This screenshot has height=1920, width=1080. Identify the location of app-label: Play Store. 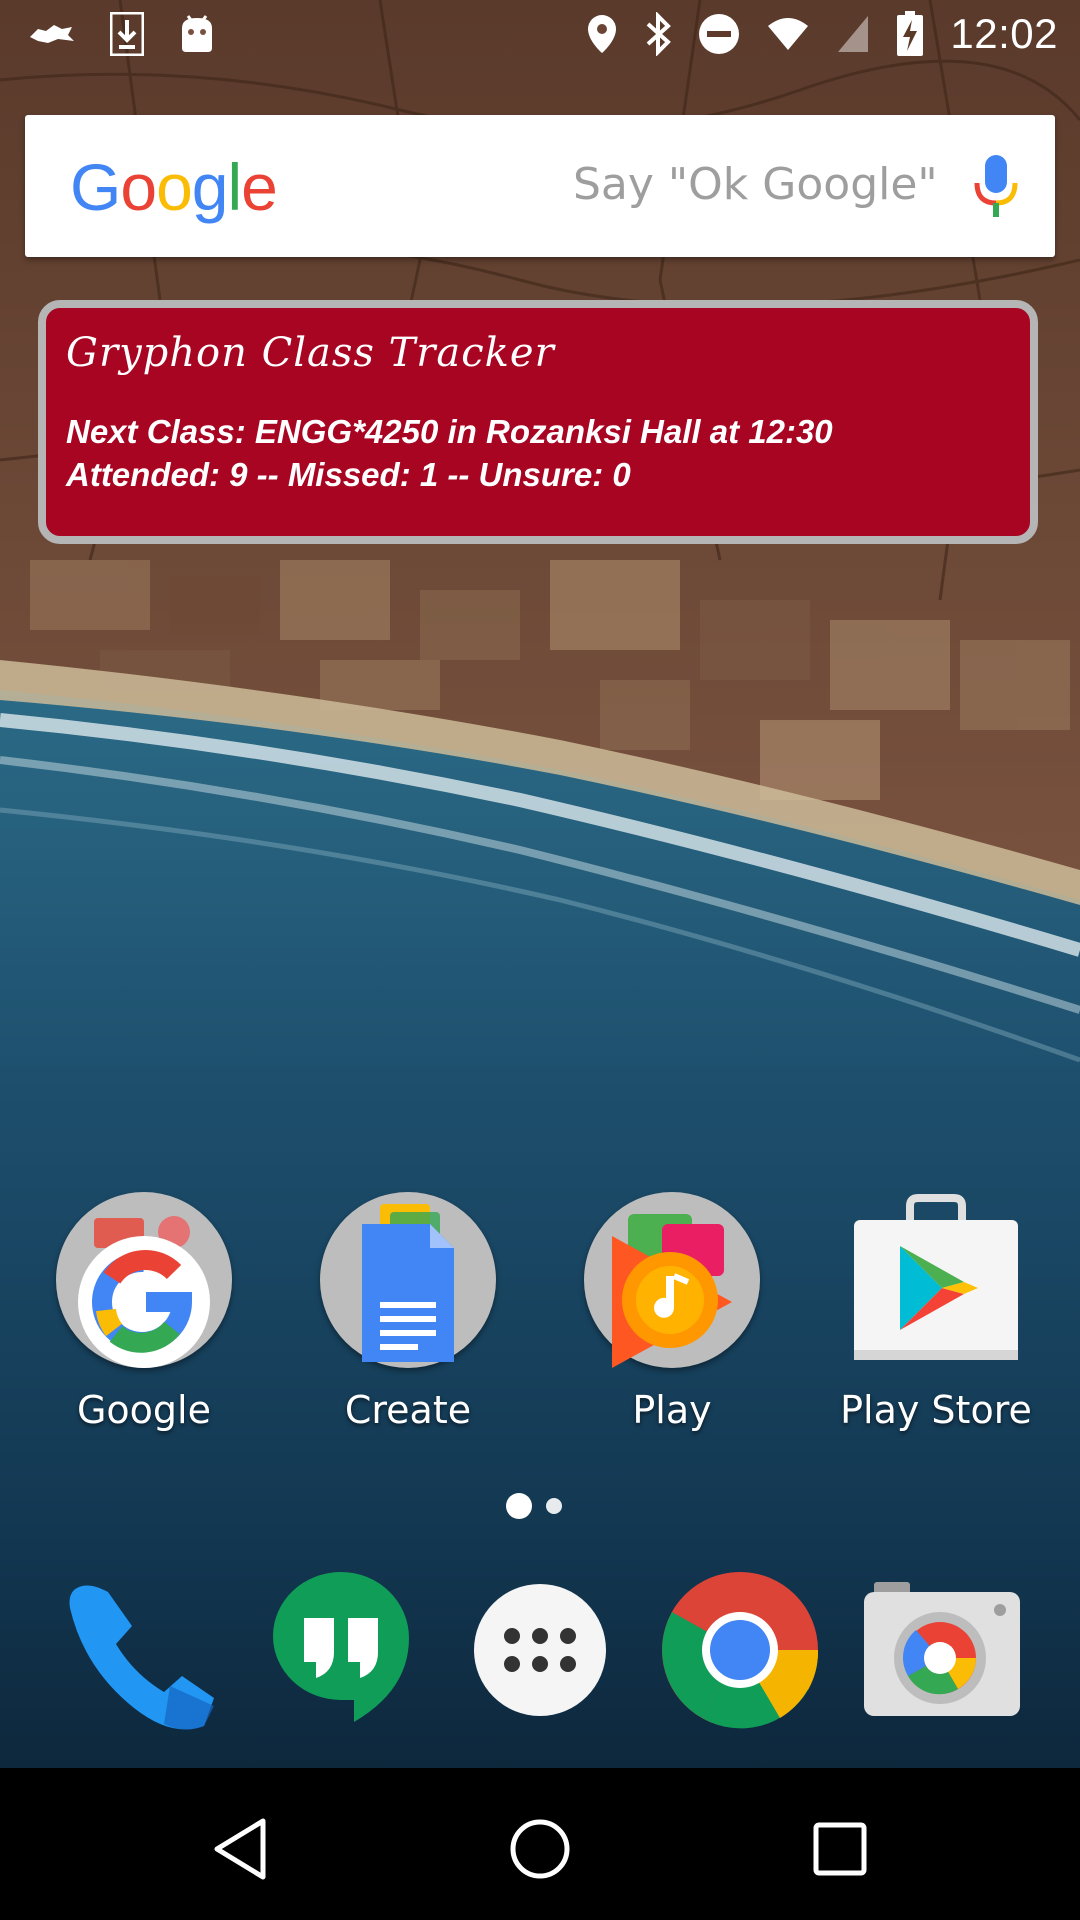
(936, 1410).